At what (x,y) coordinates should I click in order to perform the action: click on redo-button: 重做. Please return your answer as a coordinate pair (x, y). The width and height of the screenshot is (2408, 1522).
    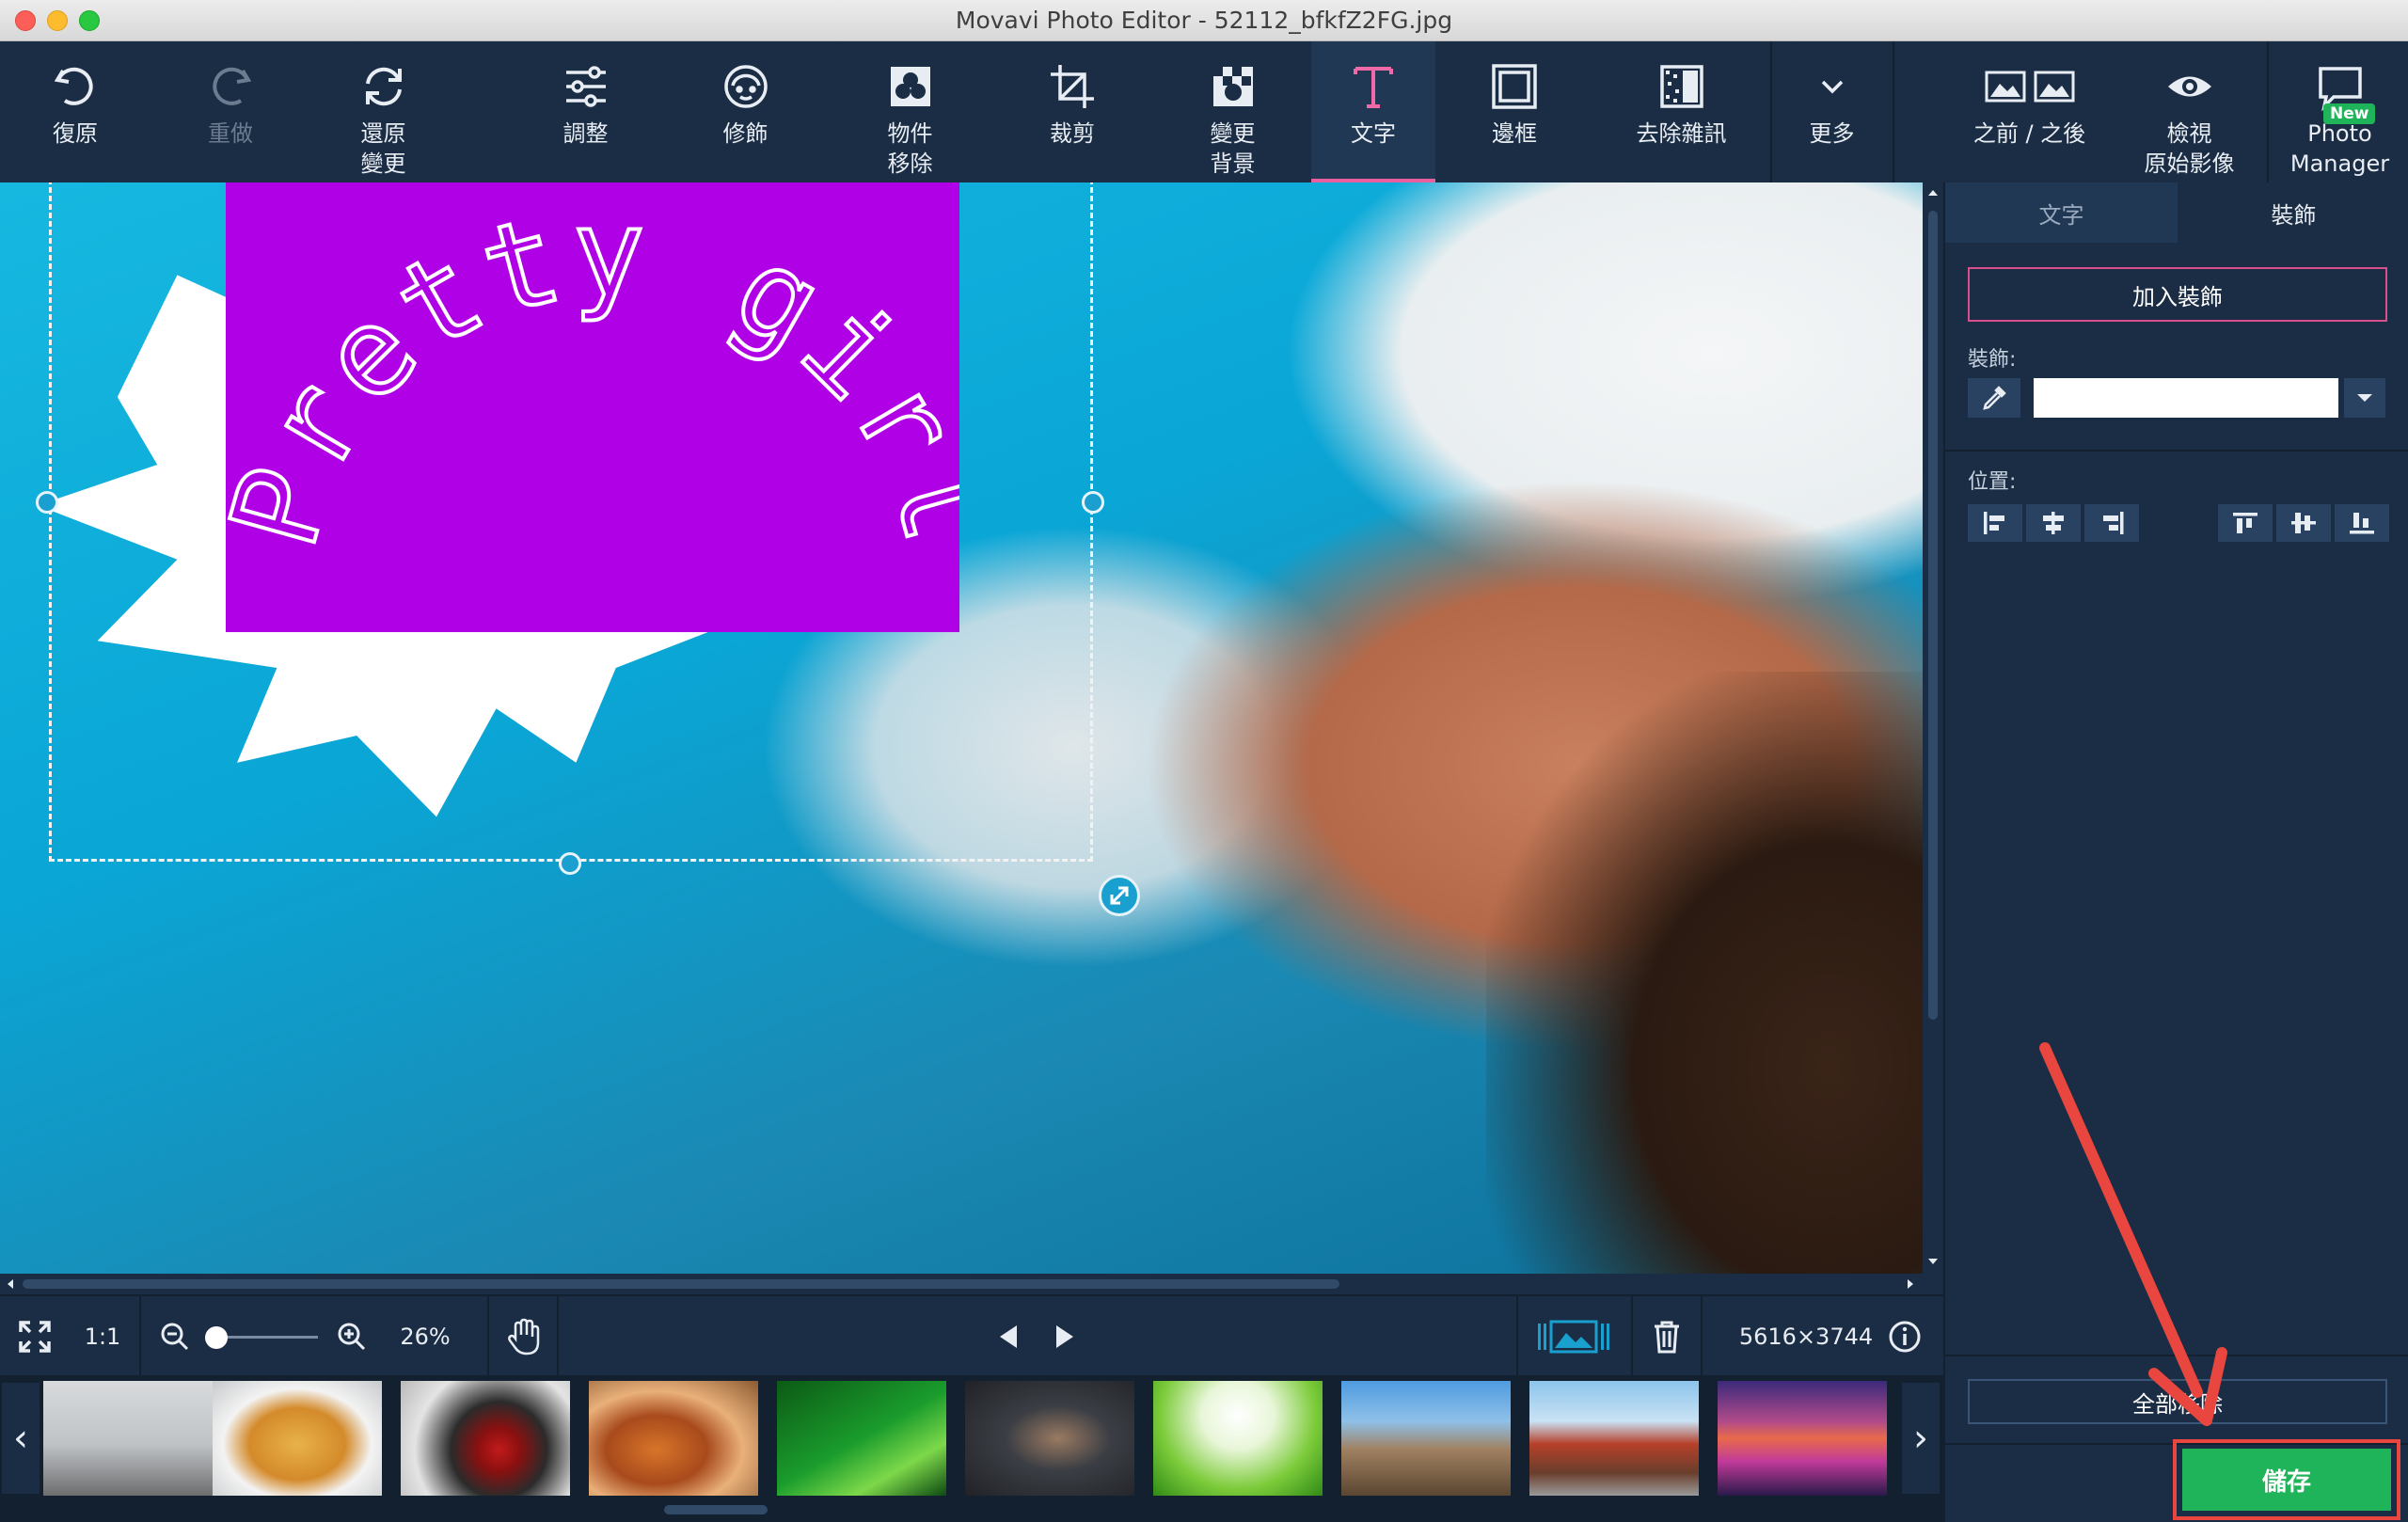
    Looking at the image, I should click on (230, 112).